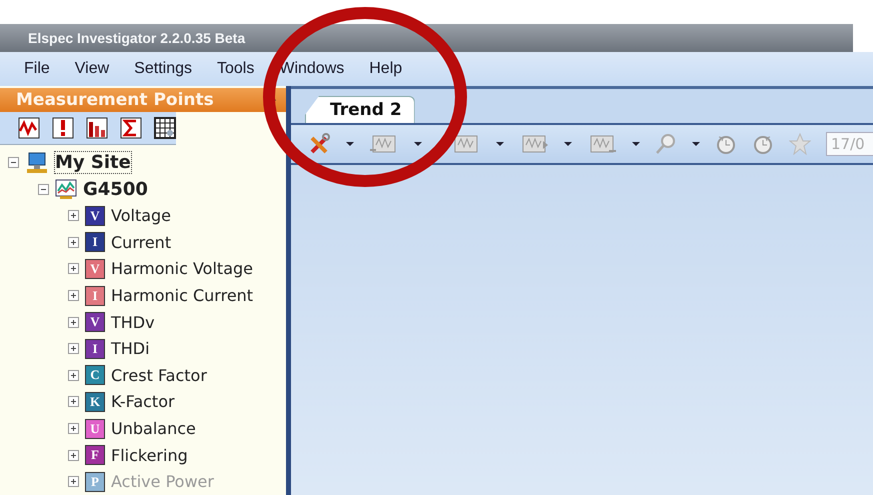  Describe the element at coordinates (93, 163) in the screenshot. I see `tree-item: My Site` at that location.